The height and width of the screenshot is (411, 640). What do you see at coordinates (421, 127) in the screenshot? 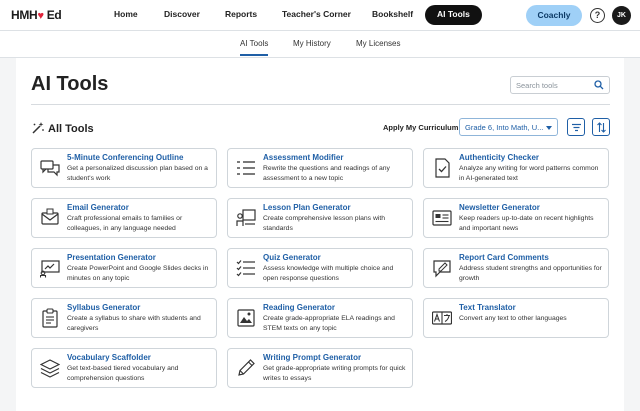
I see `apply-curriculum-label: Apply My Curriculum` at bounding box center [421, 127].